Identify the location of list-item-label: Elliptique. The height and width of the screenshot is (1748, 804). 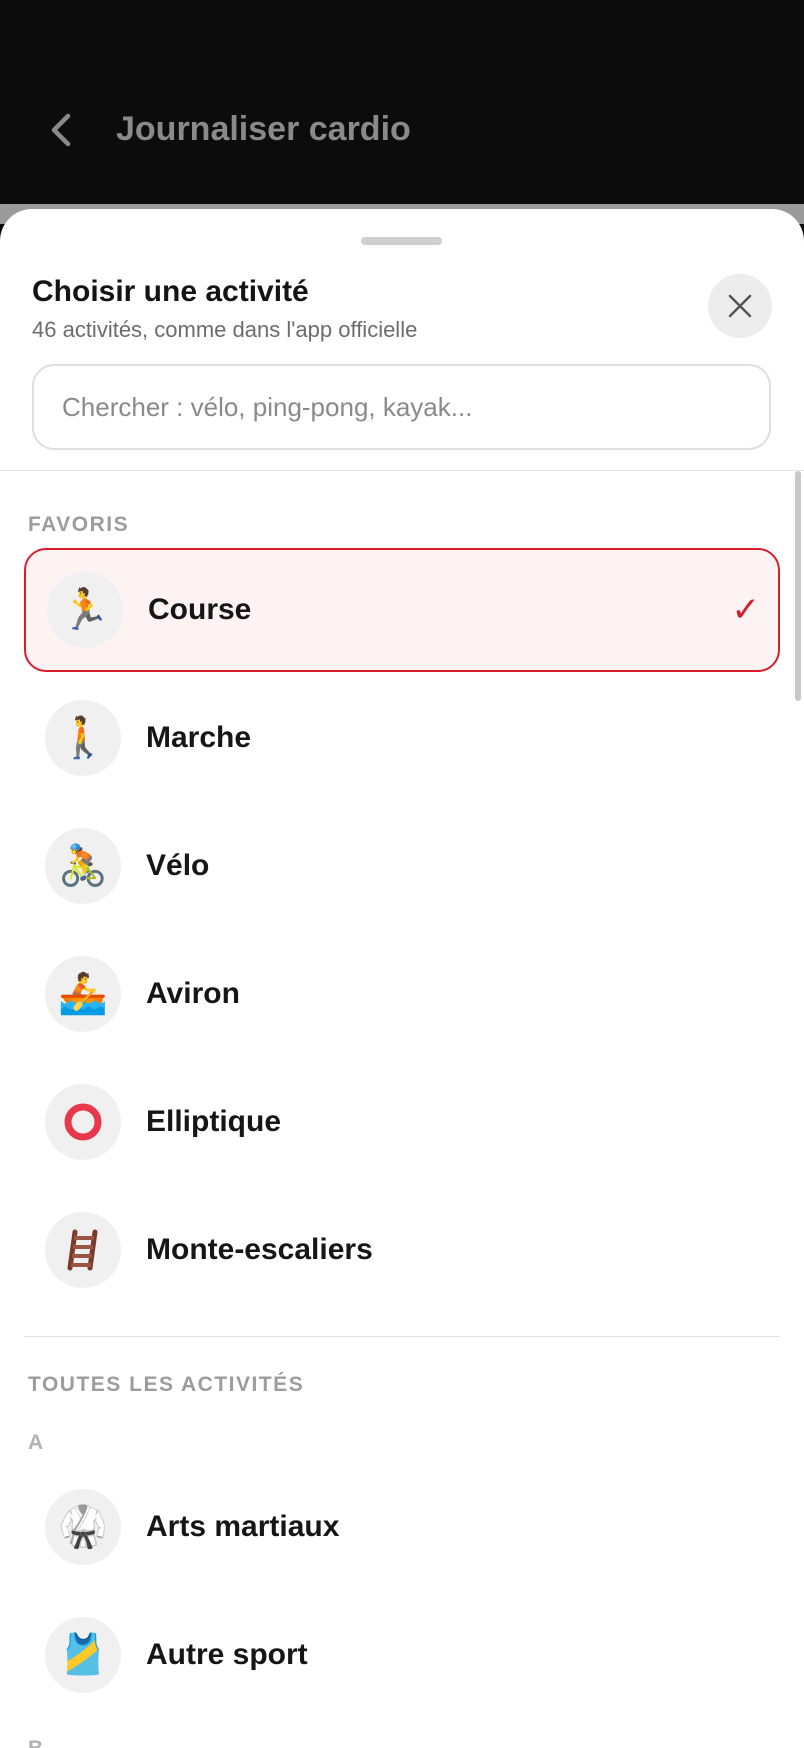
(213, 1121).